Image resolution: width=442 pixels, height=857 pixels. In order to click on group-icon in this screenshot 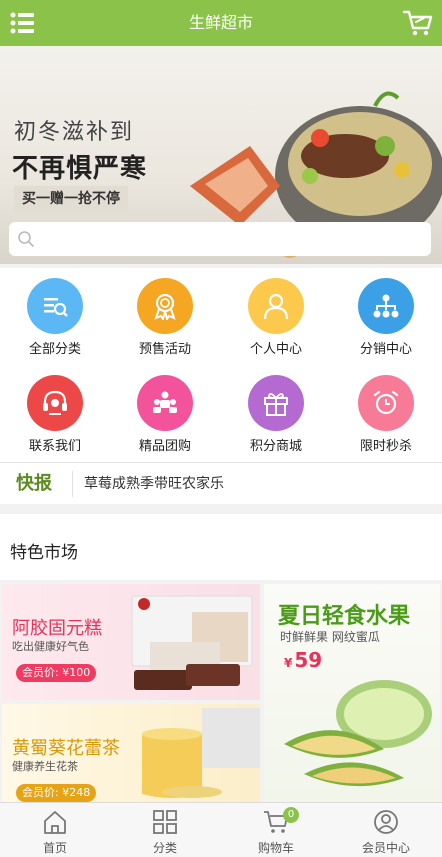, I will do `click(165, 403)`.